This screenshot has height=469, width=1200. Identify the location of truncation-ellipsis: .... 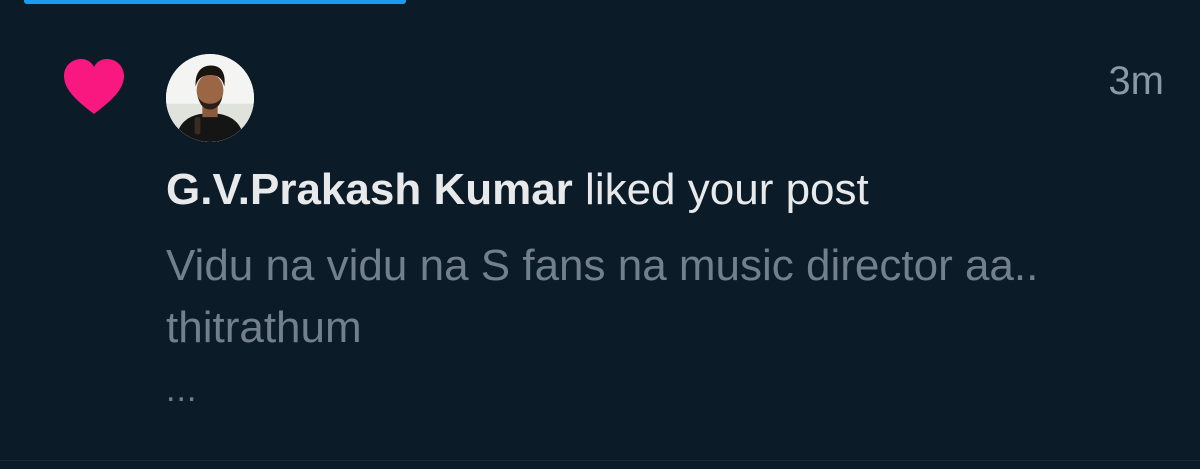
(182, 390).